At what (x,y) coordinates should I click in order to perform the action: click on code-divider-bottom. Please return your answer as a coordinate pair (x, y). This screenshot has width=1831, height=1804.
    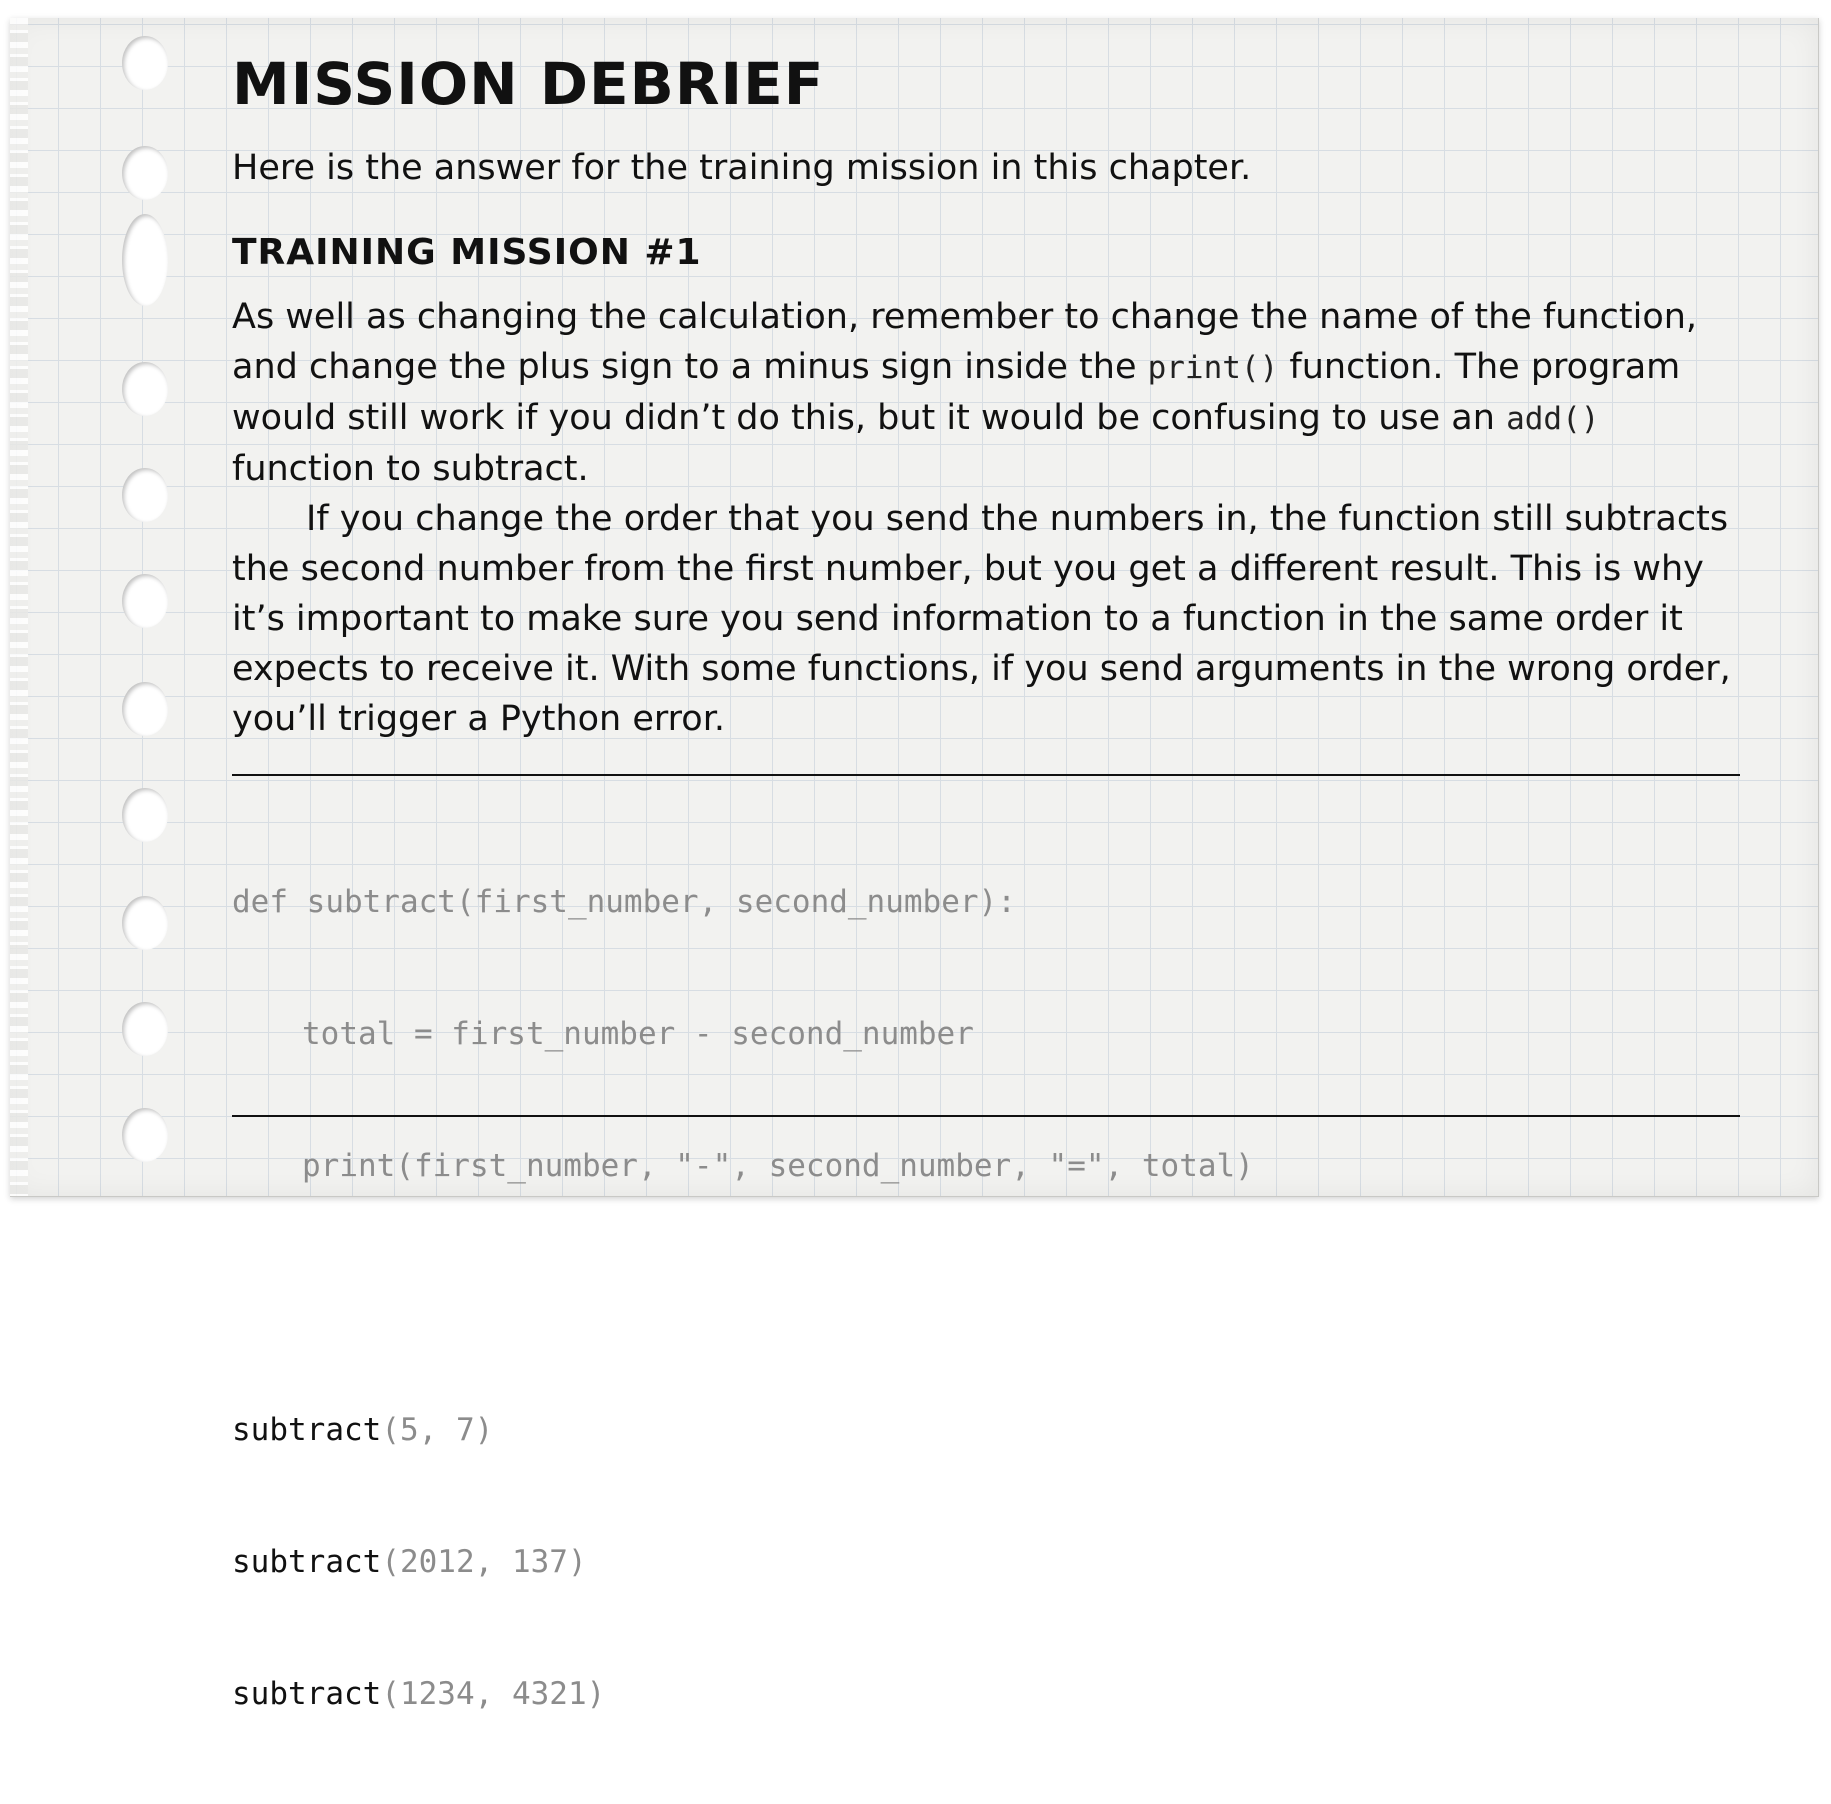
    Looking at the image, I should click on (986, 1116).